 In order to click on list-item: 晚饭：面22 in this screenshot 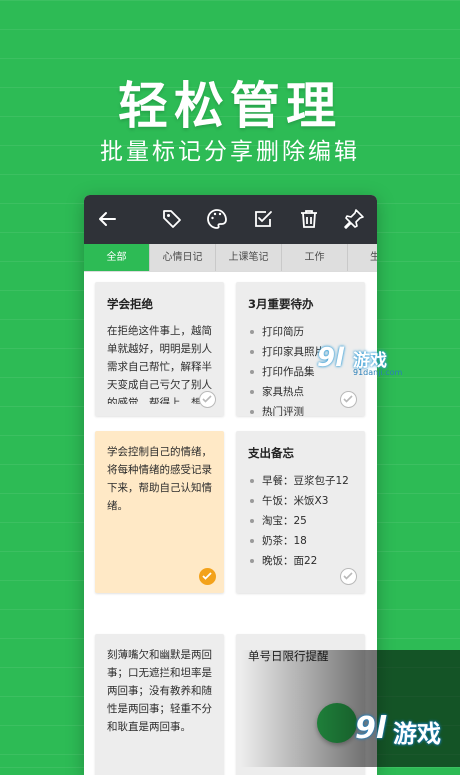, I will do `click(301, 561)`.